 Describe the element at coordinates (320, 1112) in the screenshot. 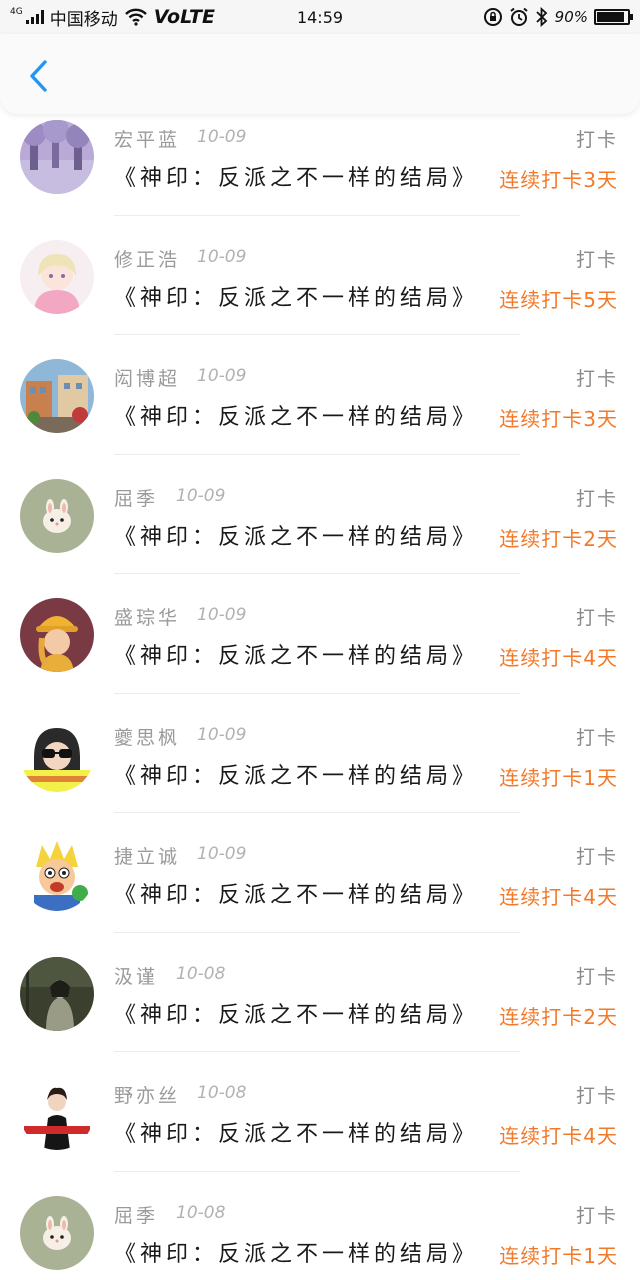

I see `list-item: 野亦丝 10-08 打卡 《神印：反派之不一样的结局》 连续打卡4天` at that location.